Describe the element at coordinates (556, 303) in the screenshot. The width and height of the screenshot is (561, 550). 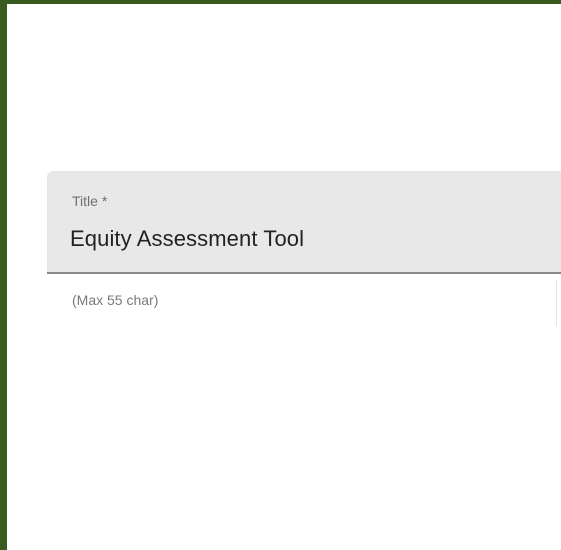
I see `helper-divider` at that location.